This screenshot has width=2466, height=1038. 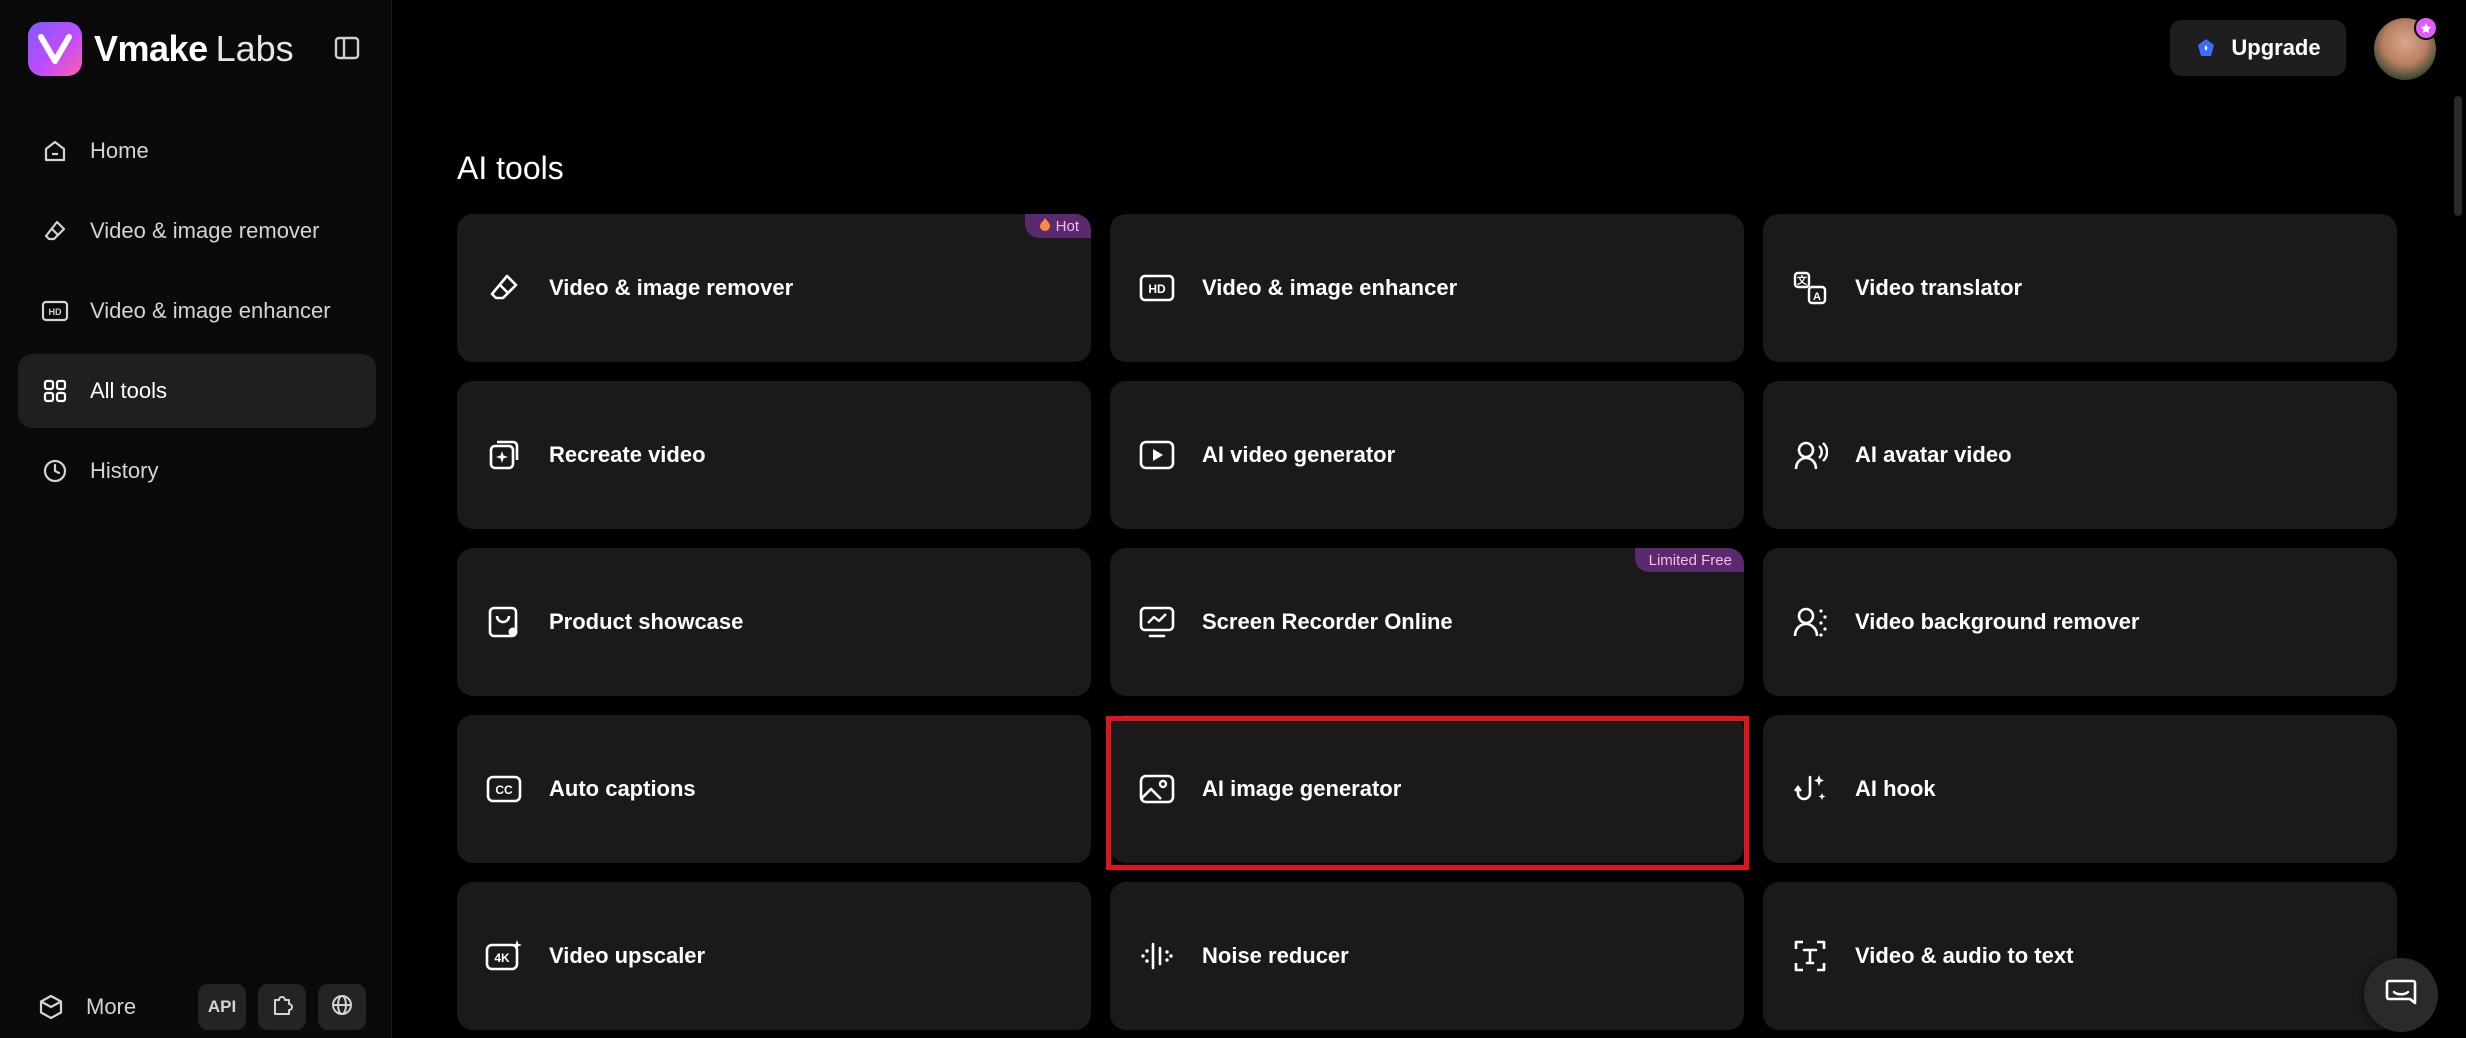 I want to click on tool-label: Video & image remover, so click(x=671, y=287).